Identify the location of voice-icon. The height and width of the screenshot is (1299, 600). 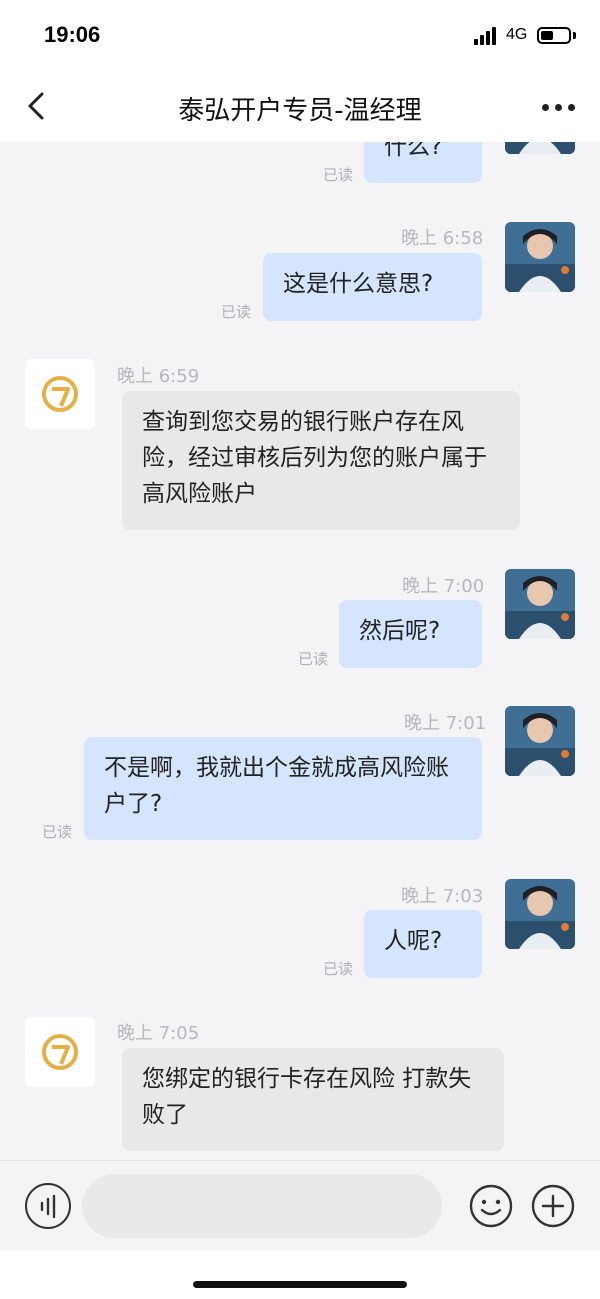
(48, 1206).